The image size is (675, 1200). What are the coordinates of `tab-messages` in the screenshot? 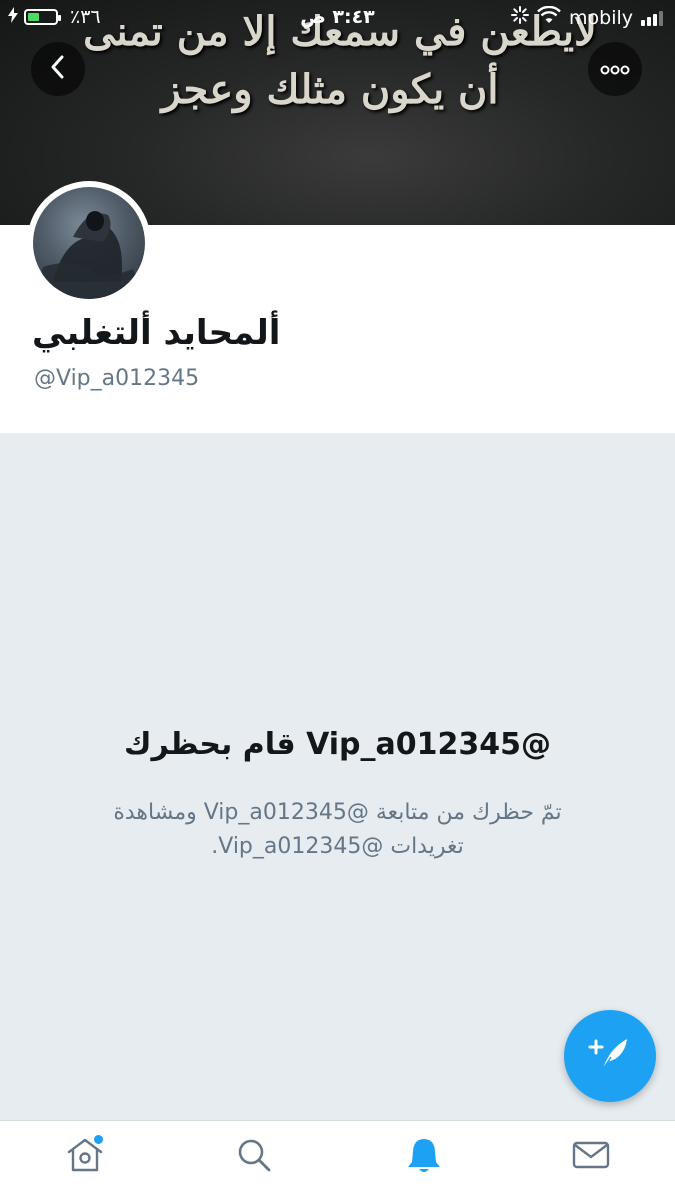 It's located at (591, 1157).